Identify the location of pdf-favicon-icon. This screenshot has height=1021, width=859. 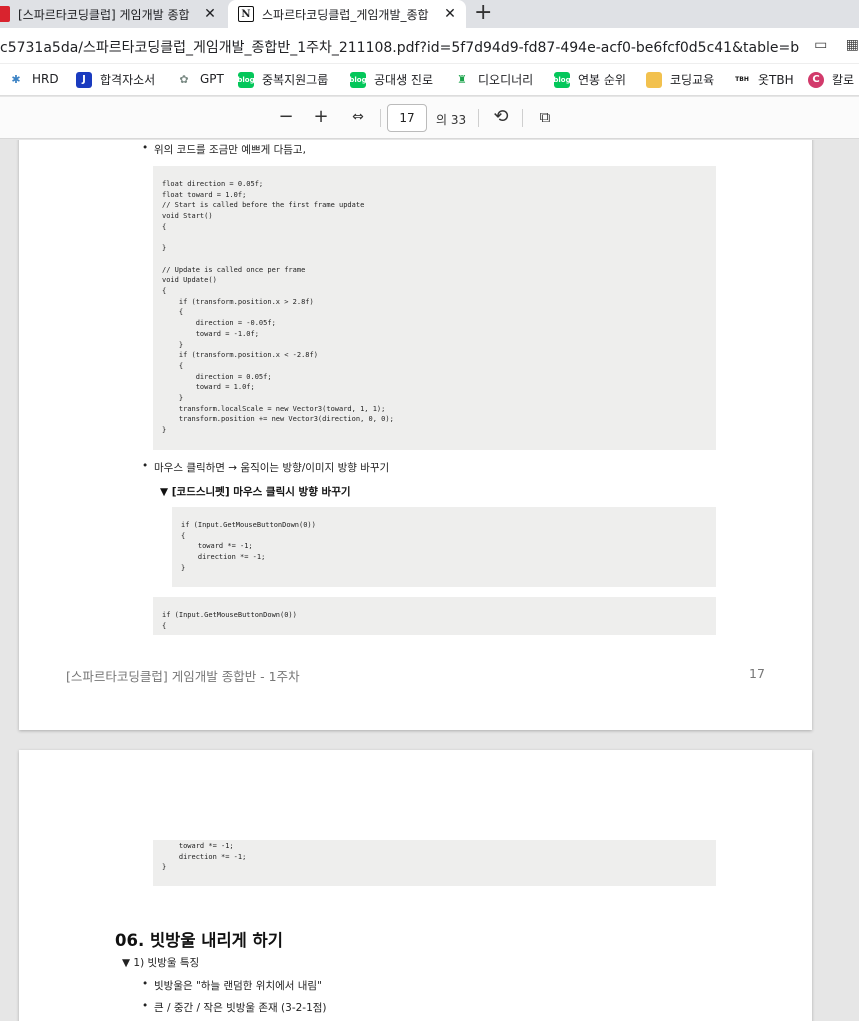
(5, 14).